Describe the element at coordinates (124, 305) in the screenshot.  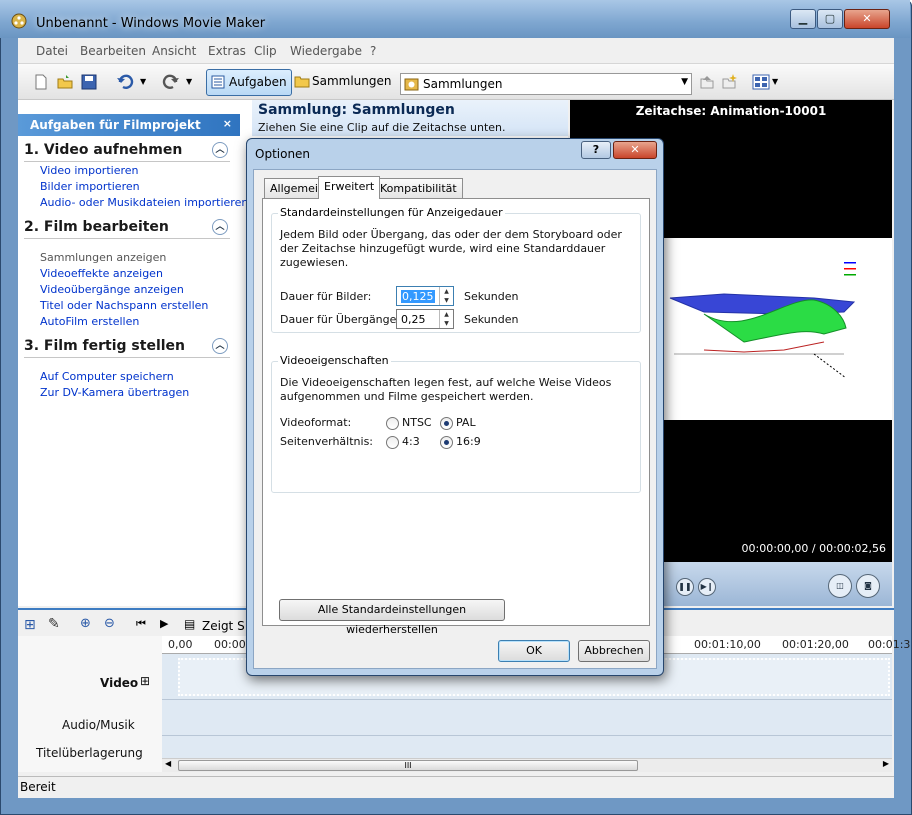
I see `link-titel-nachspann: Titel oder Nachspann erstellen` at that location.